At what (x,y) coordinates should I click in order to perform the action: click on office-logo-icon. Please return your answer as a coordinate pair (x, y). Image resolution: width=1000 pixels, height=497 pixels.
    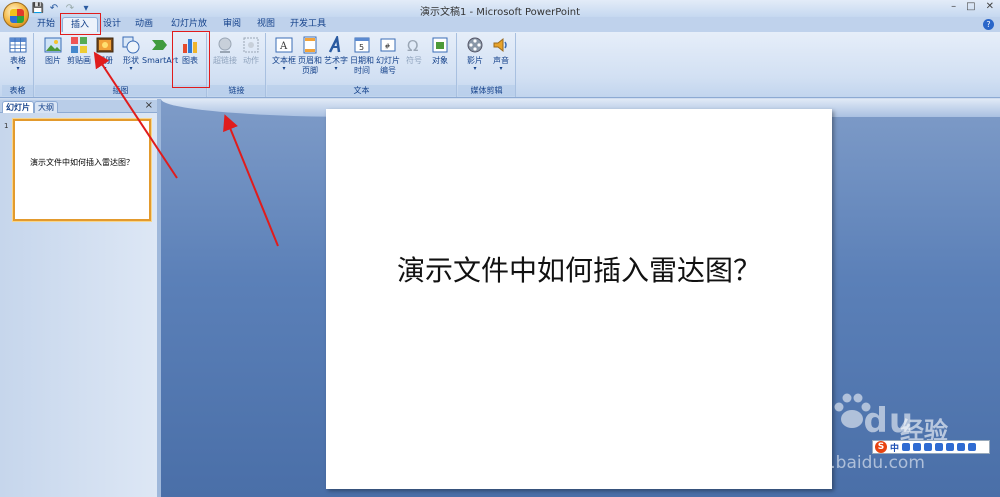
    Looking at the image, I should click on (17, 16).